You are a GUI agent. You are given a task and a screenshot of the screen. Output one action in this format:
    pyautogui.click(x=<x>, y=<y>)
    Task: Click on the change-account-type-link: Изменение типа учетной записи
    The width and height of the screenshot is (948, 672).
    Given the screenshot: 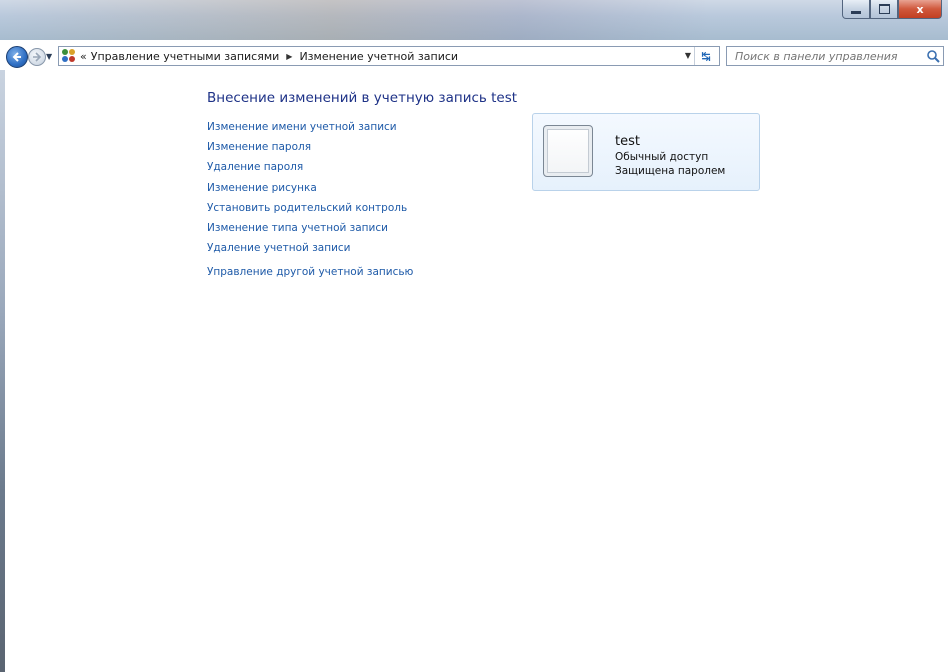 What is the action you would take?
    pyautogui.click(x=310, y=231)
    